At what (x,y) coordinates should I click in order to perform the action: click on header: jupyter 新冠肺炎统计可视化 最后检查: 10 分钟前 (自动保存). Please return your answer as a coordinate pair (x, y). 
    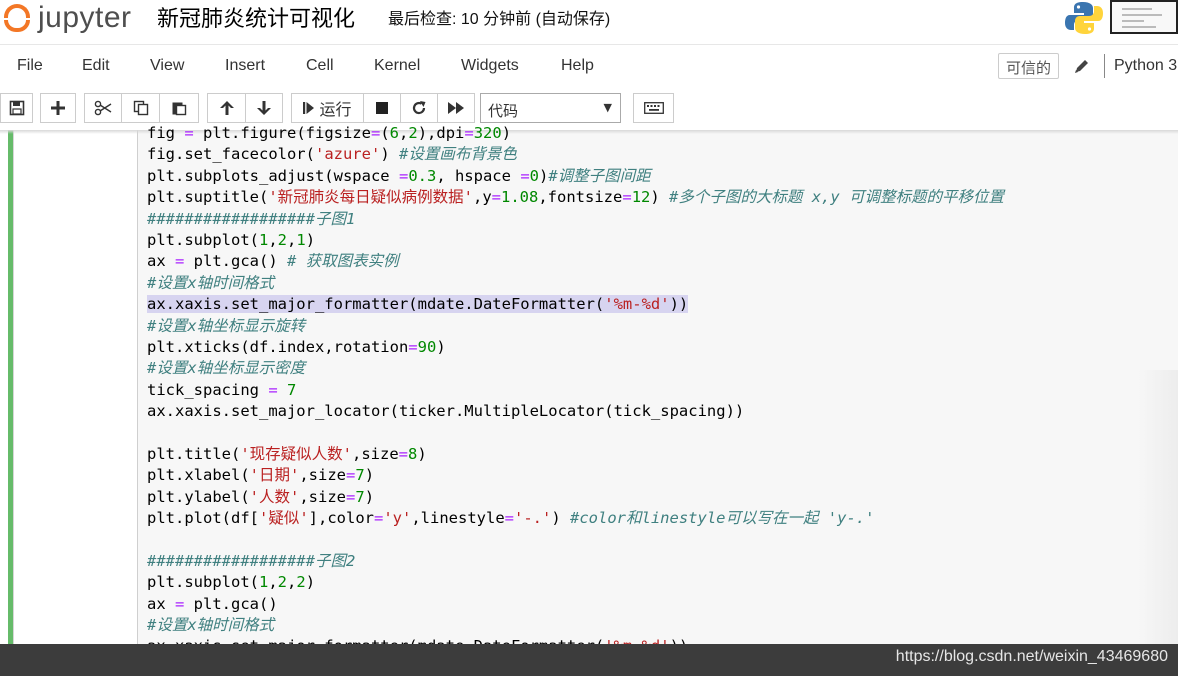
    Looking at the image, I should click on (589, 22).